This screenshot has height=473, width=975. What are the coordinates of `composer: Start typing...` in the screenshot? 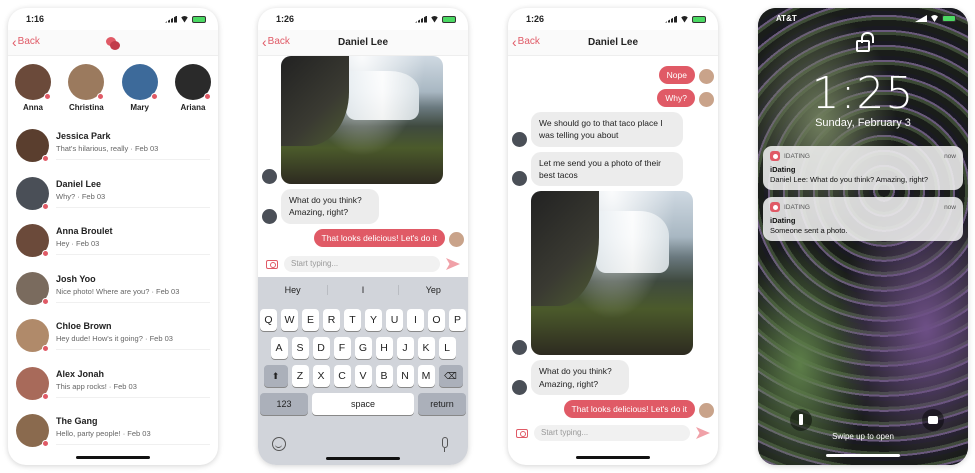 It's located at (613, 433).